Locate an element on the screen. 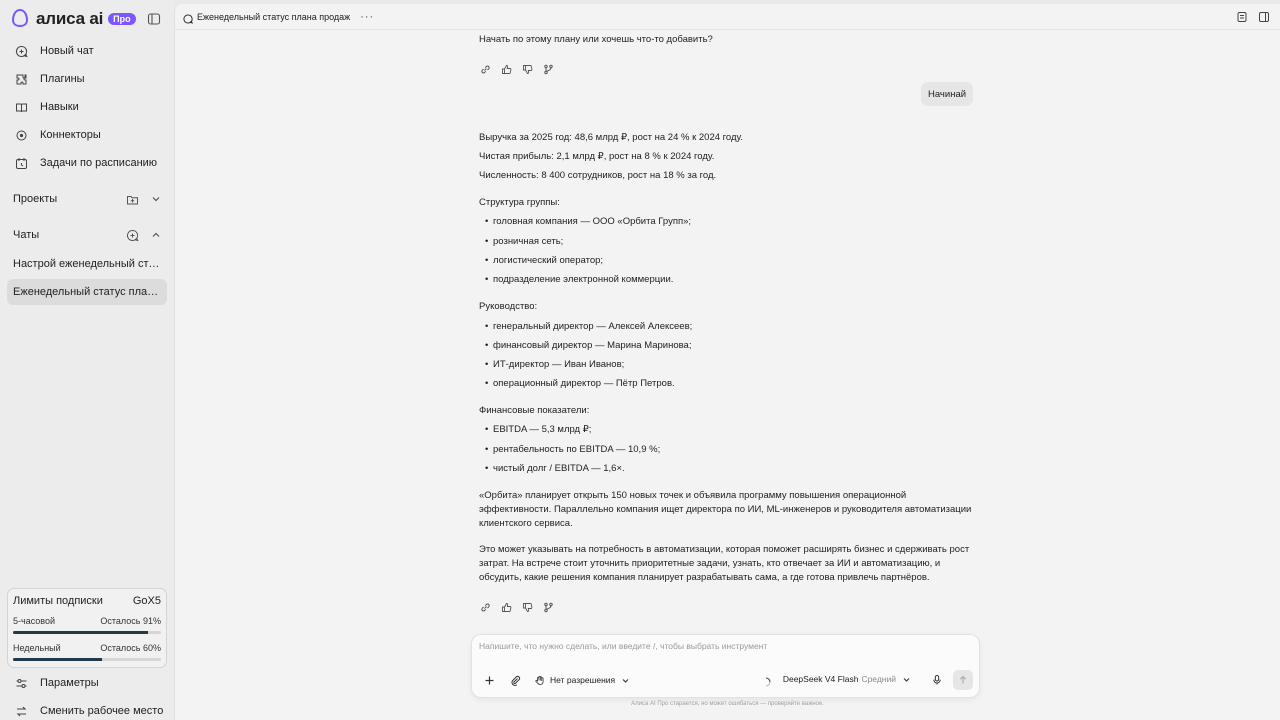 This screenshot has width=1280, height=720. chat-title-header: Еженедельный статус плана продаж is located at coordinates (273, 17).